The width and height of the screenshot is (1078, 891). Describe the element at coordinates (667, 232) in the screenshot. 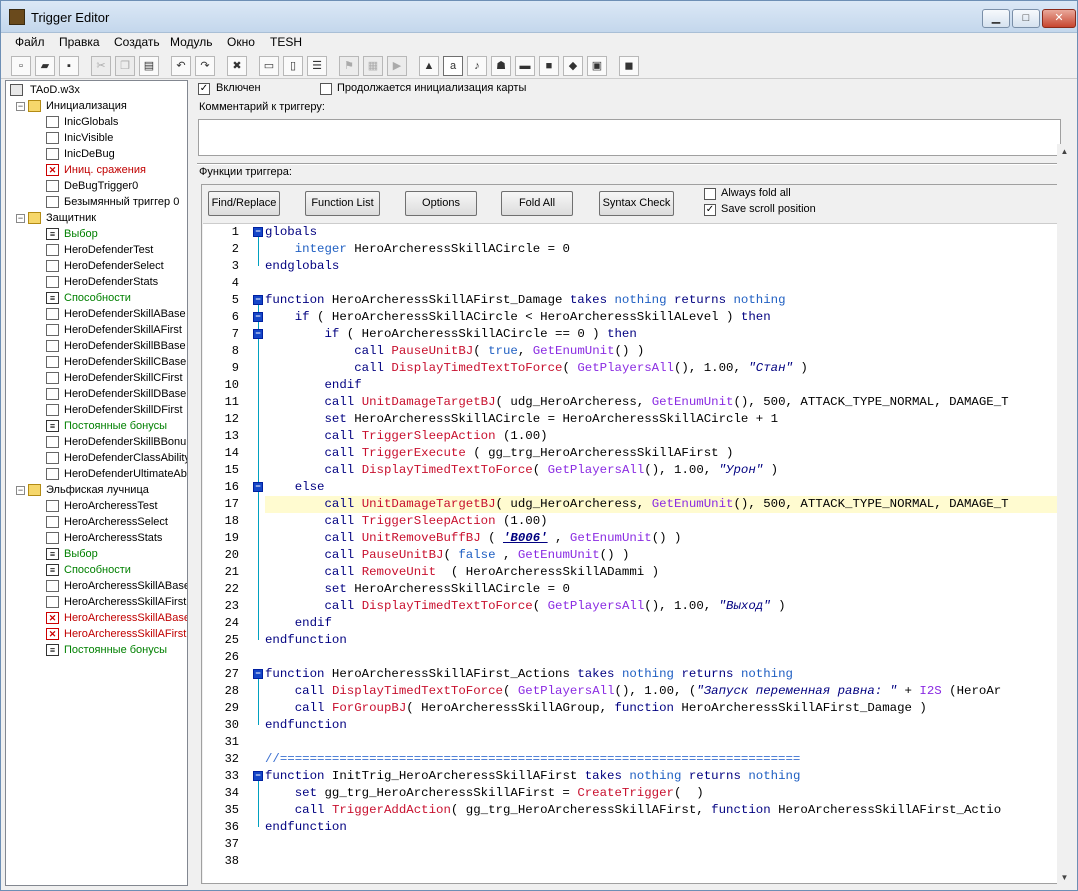

I see `code-line: globals` at that location.